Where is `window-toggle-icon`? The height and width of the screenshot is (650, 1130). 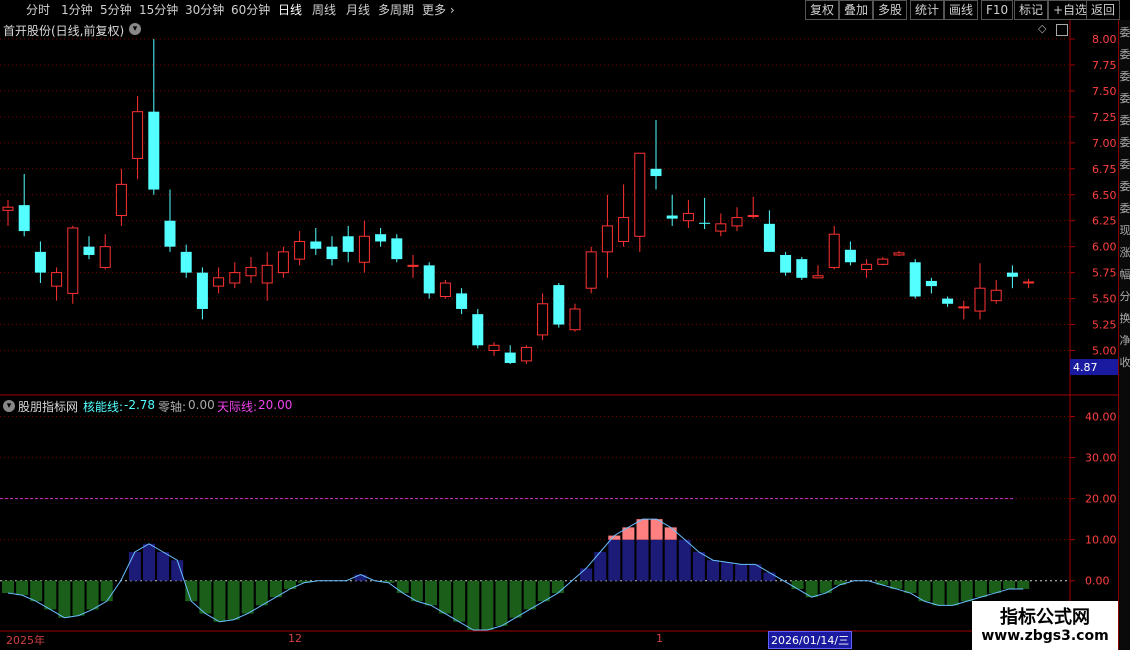 window-toggle-icon is located at coordinates (1062, 30).